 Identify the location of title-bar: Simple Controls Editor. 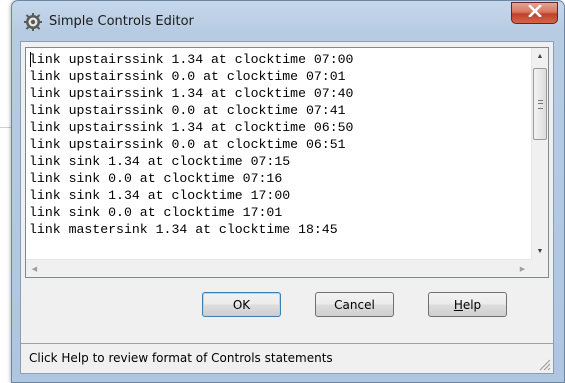
(288, 21).